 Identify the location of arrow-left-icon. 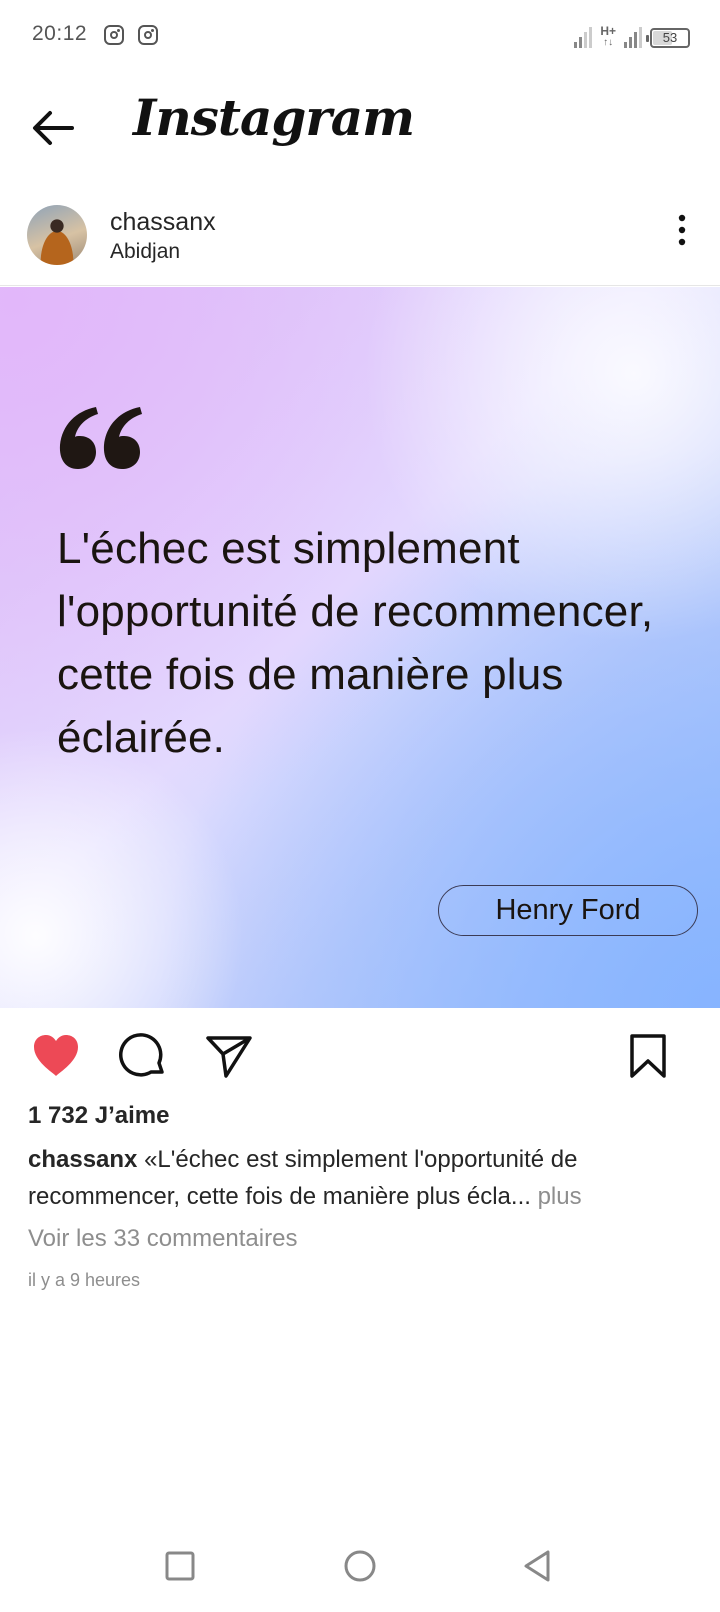
(53, 128).